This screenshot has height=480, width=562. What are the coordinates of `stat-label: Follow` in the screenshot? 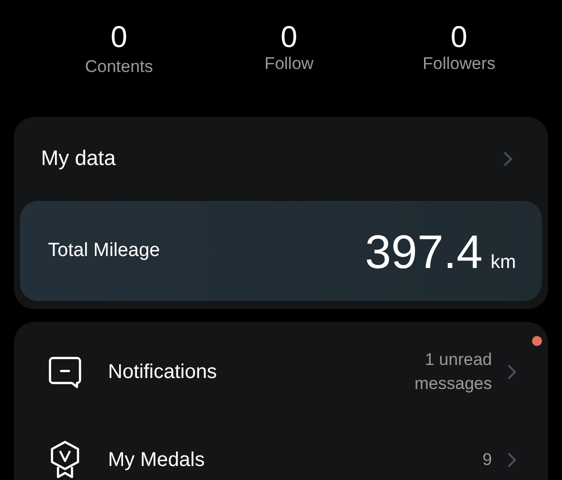 It's located at (289, 64).